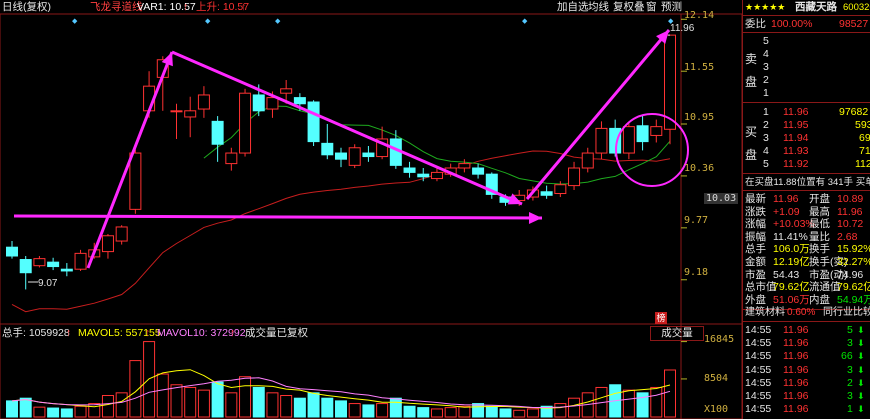 The width and height of the screenshot is (870, 419). I want to click on sell-level-row: 2, so click(806, 80).